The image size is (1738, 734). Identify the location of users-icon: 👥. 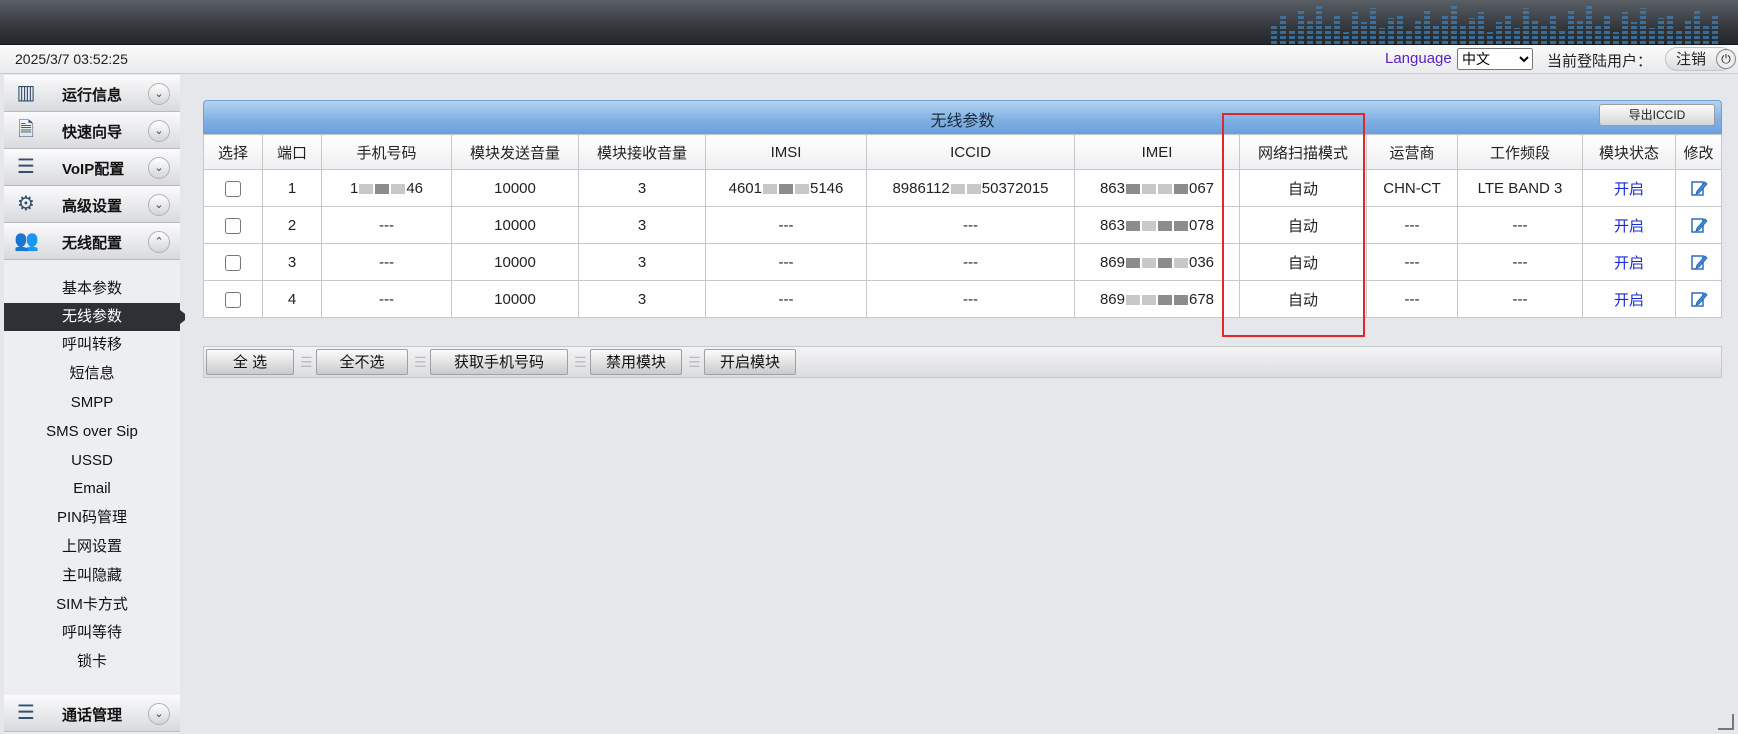
(26, 241).